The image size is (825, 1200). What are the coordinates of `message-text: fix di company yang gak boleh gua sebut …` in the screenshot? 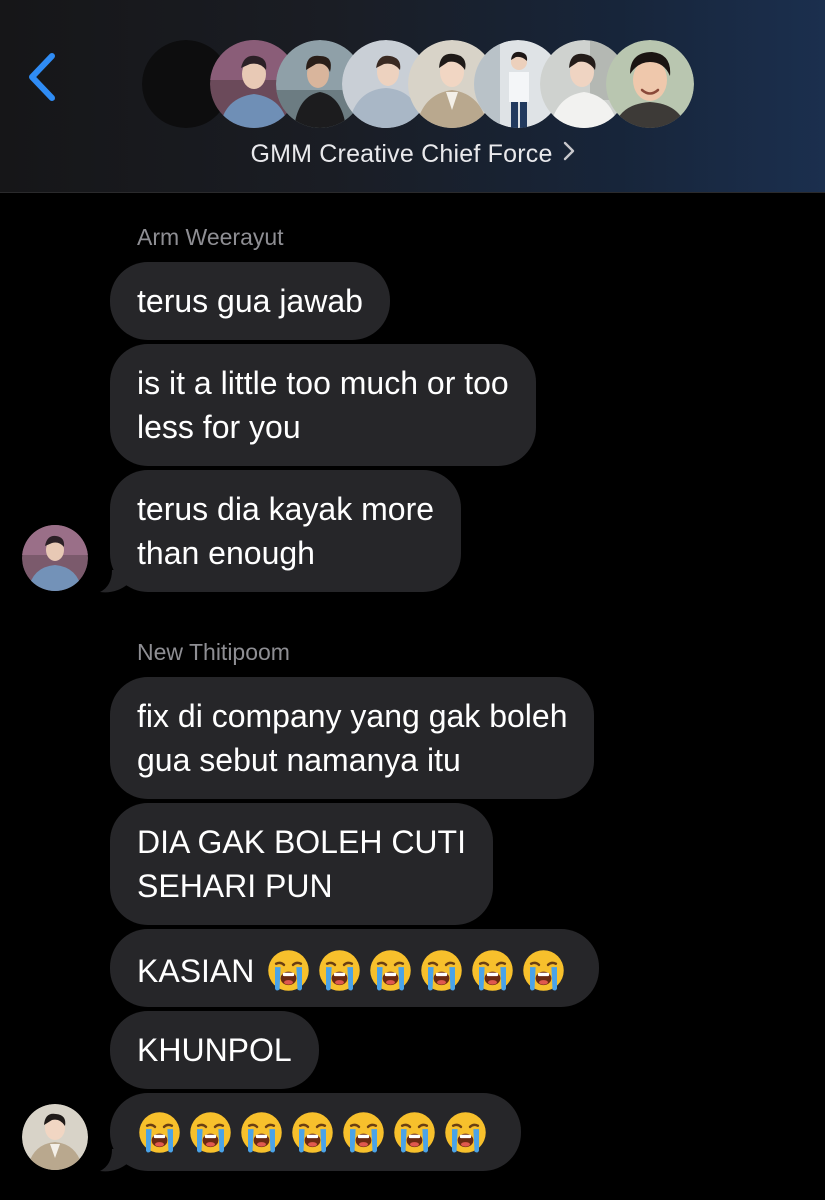 It's located at (352, 738).